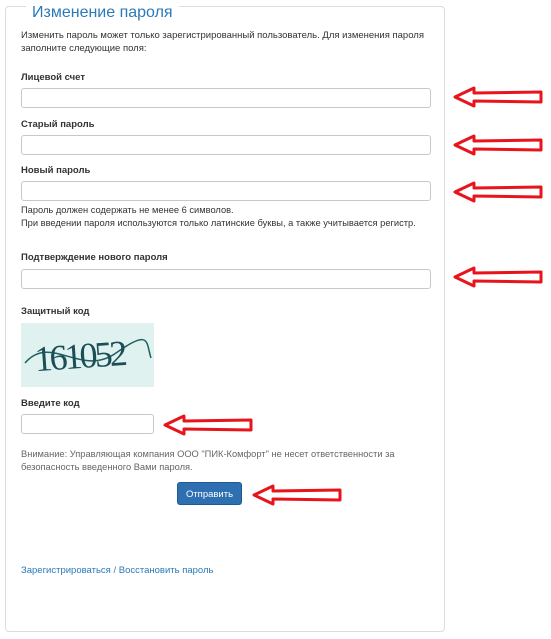  What do you see at coordinates (55, 311) in the screenshot?
I see `captcha-label: Защитный код` at bounding box center [55, 311].